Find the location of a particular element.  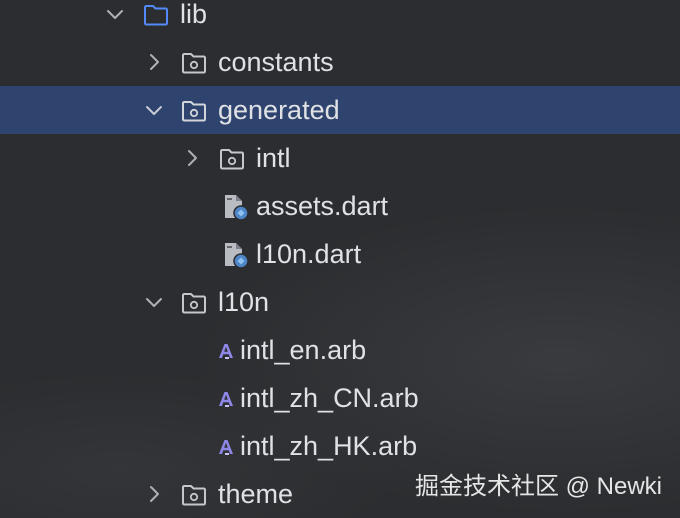

tree-node-label: generated is located at coordinates (279, 110).